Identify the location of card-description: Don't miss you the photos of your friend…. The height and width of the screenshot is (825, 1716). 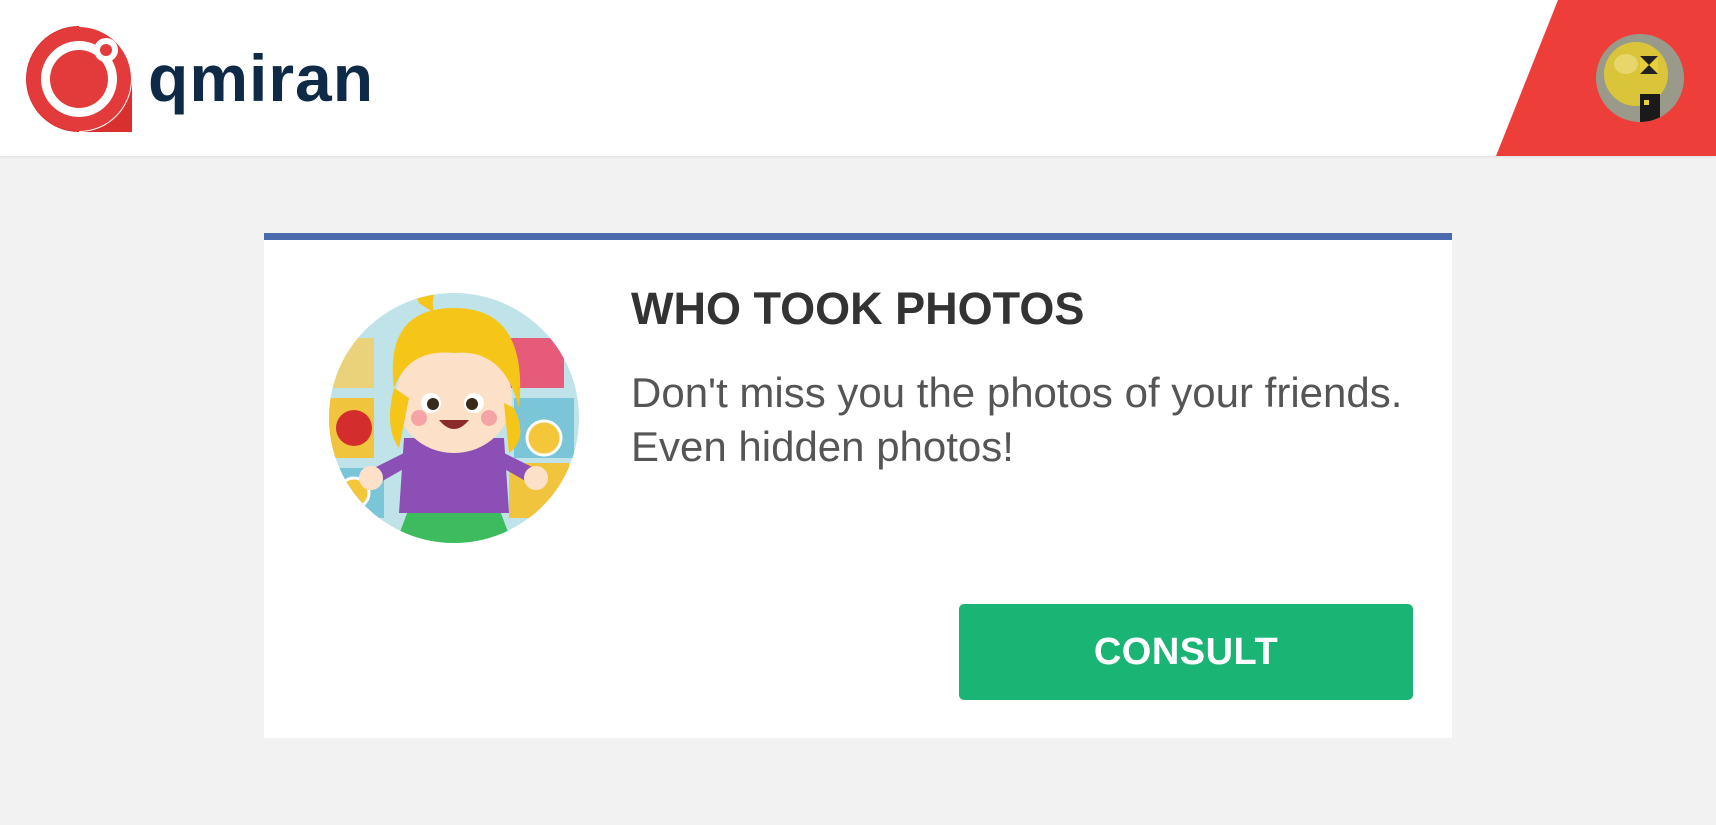
(1017, 419).